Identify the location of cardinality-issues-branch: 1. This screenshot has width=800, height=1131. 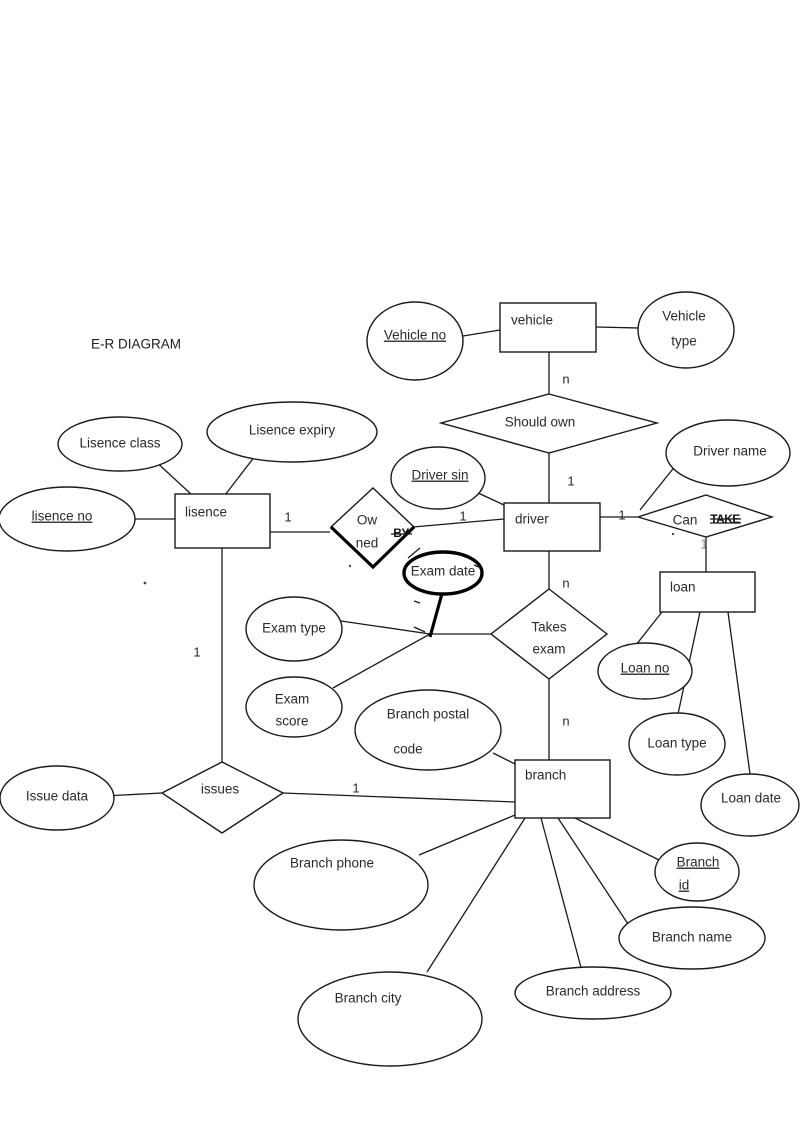
(355, 787).